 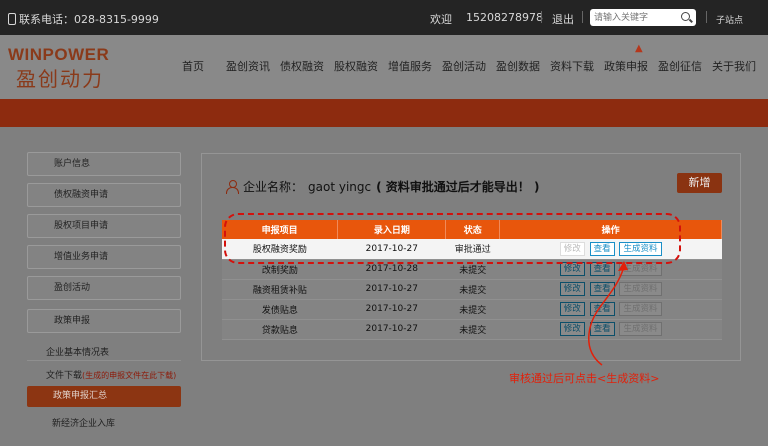 I want to click on hot-icon: ▲, so click(x=639, y=48).